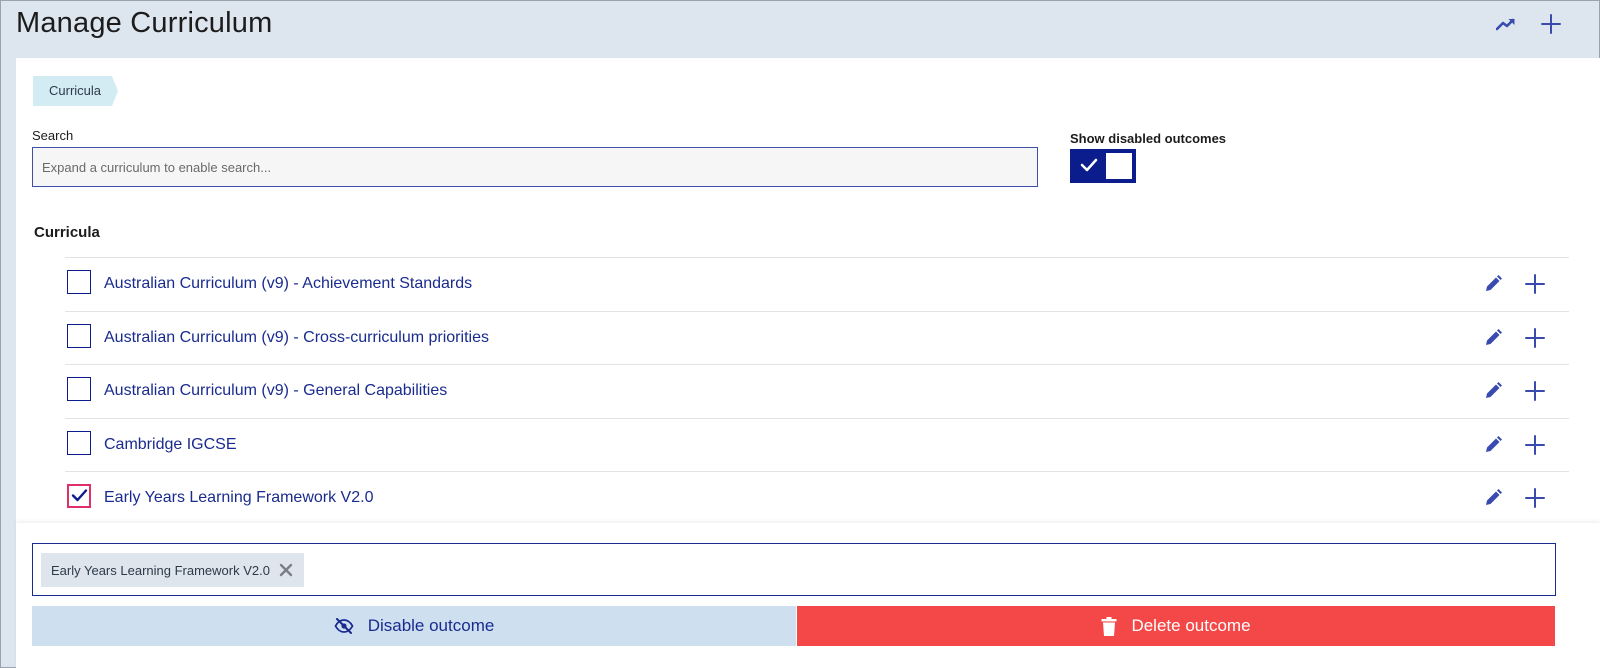  What do you see at coordinates (800, 29) in the screenshot?
I see `title-bar: Manage Curriculum` at bounding box center [800, 29].